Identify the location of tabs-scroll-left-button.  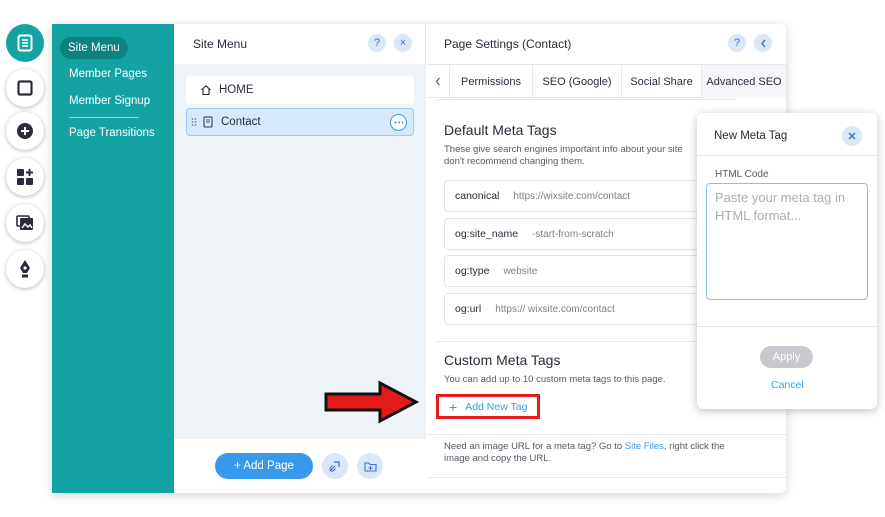
(438, 81).